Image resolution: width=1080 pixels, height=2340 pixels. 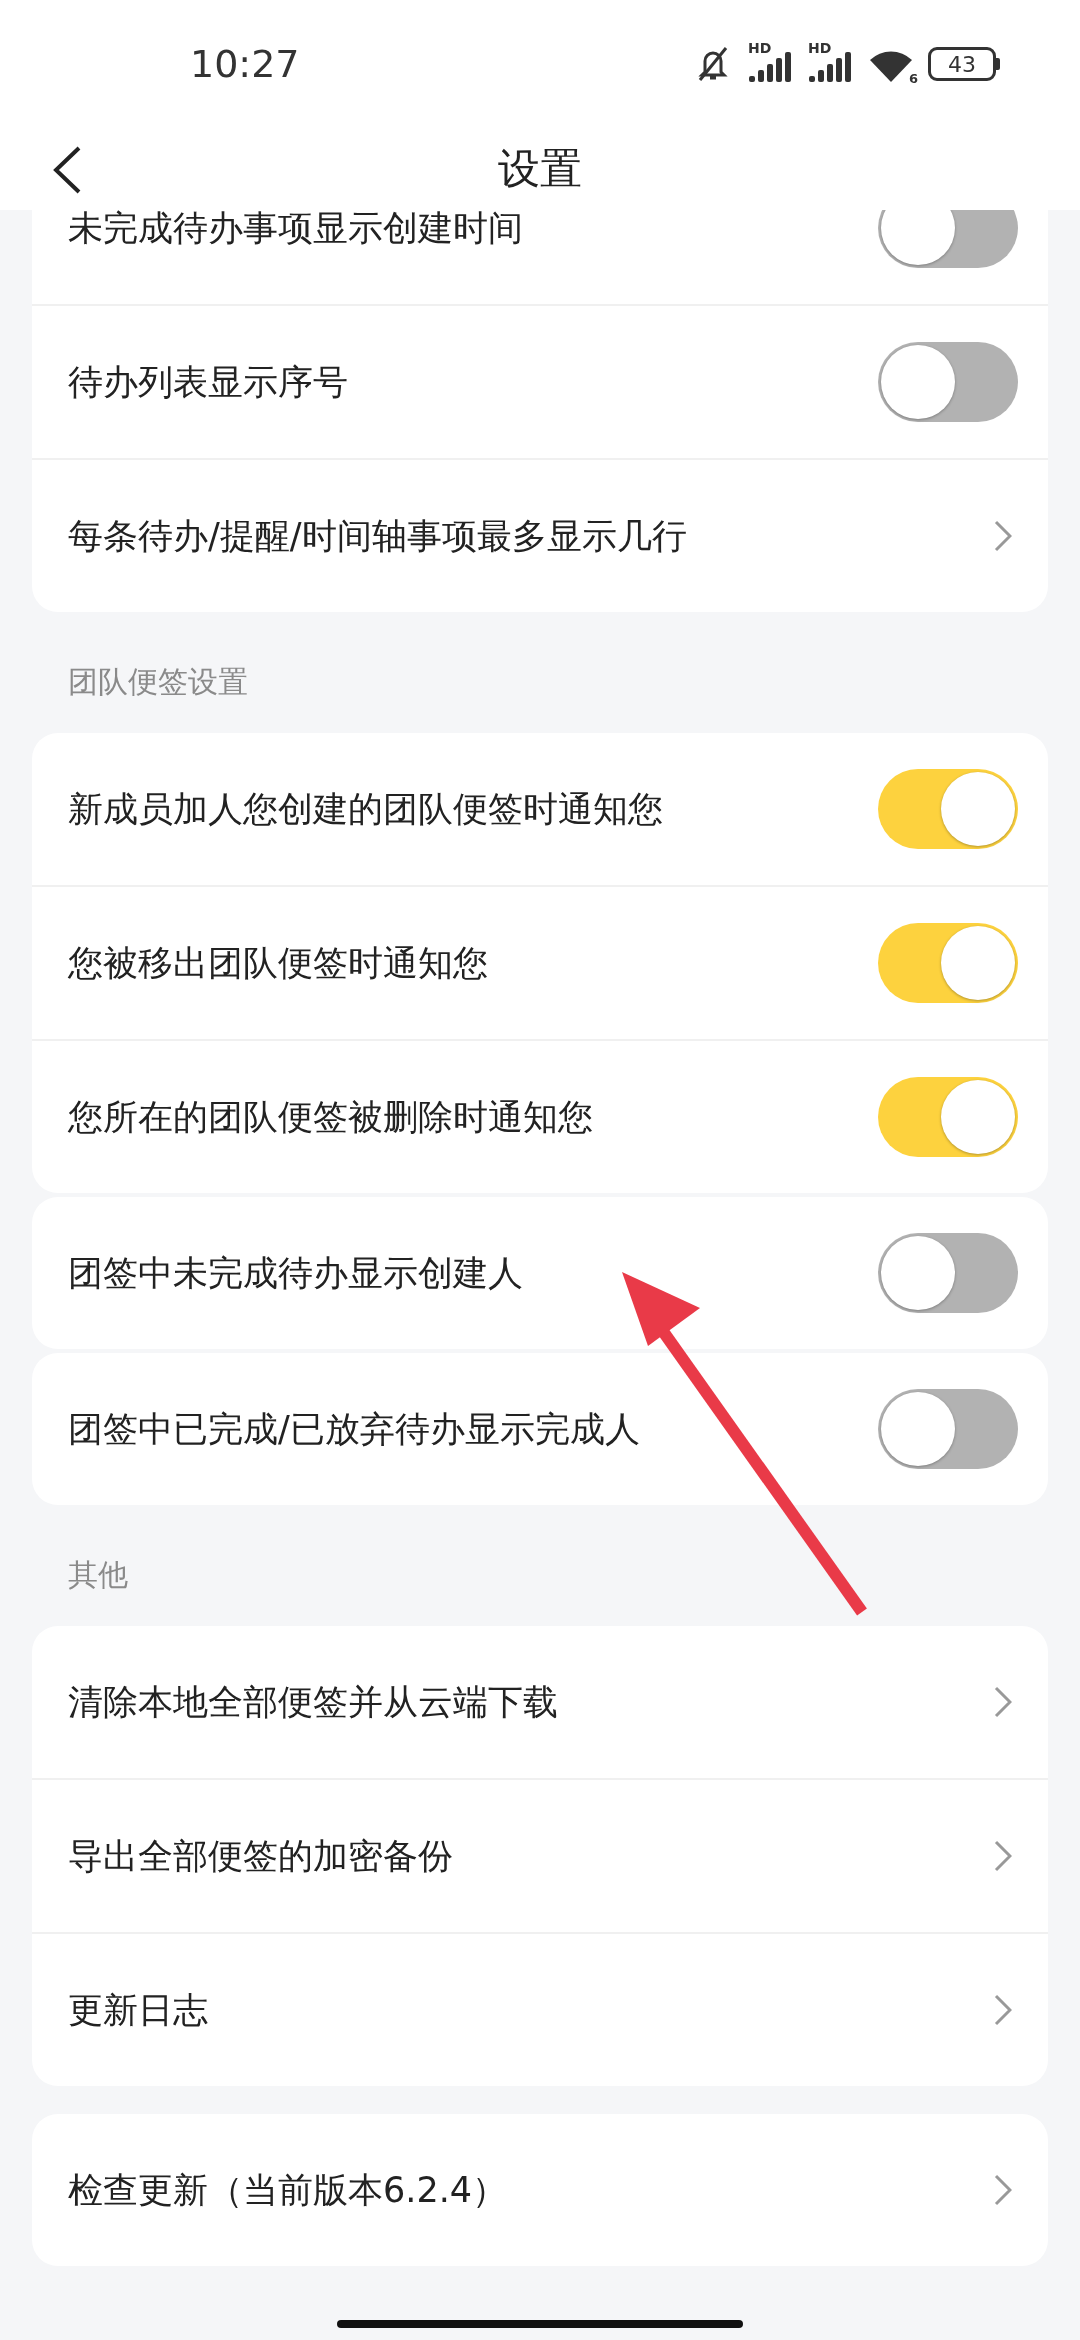 I want to click on setting-label: 新成员加人您创建的团队便签时通知您, so click(x=365, y=809).